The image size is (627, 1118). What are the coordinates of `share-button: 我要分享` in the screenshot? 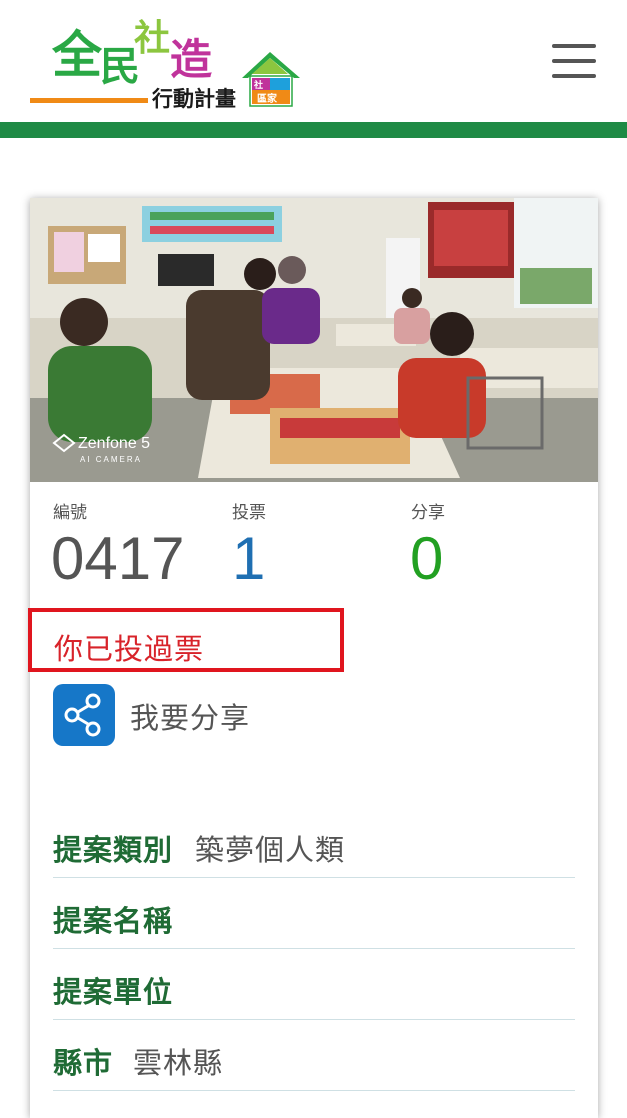 It's located at (183, 715).